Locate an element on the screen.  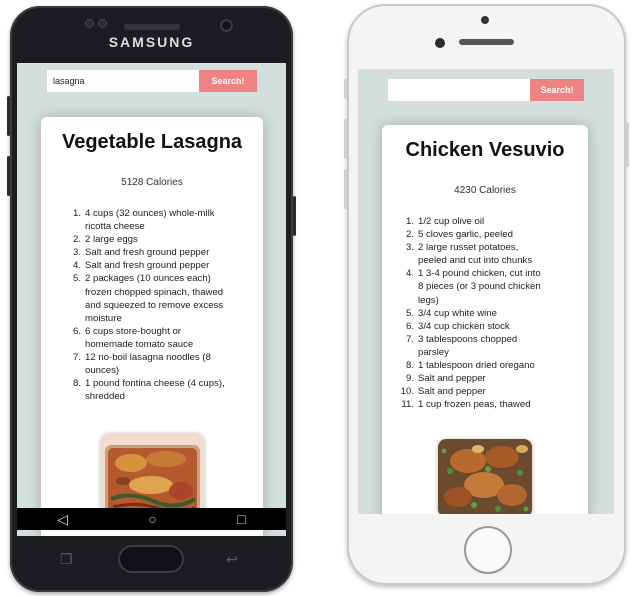
light-sensor is located at coordinates (102, 23).